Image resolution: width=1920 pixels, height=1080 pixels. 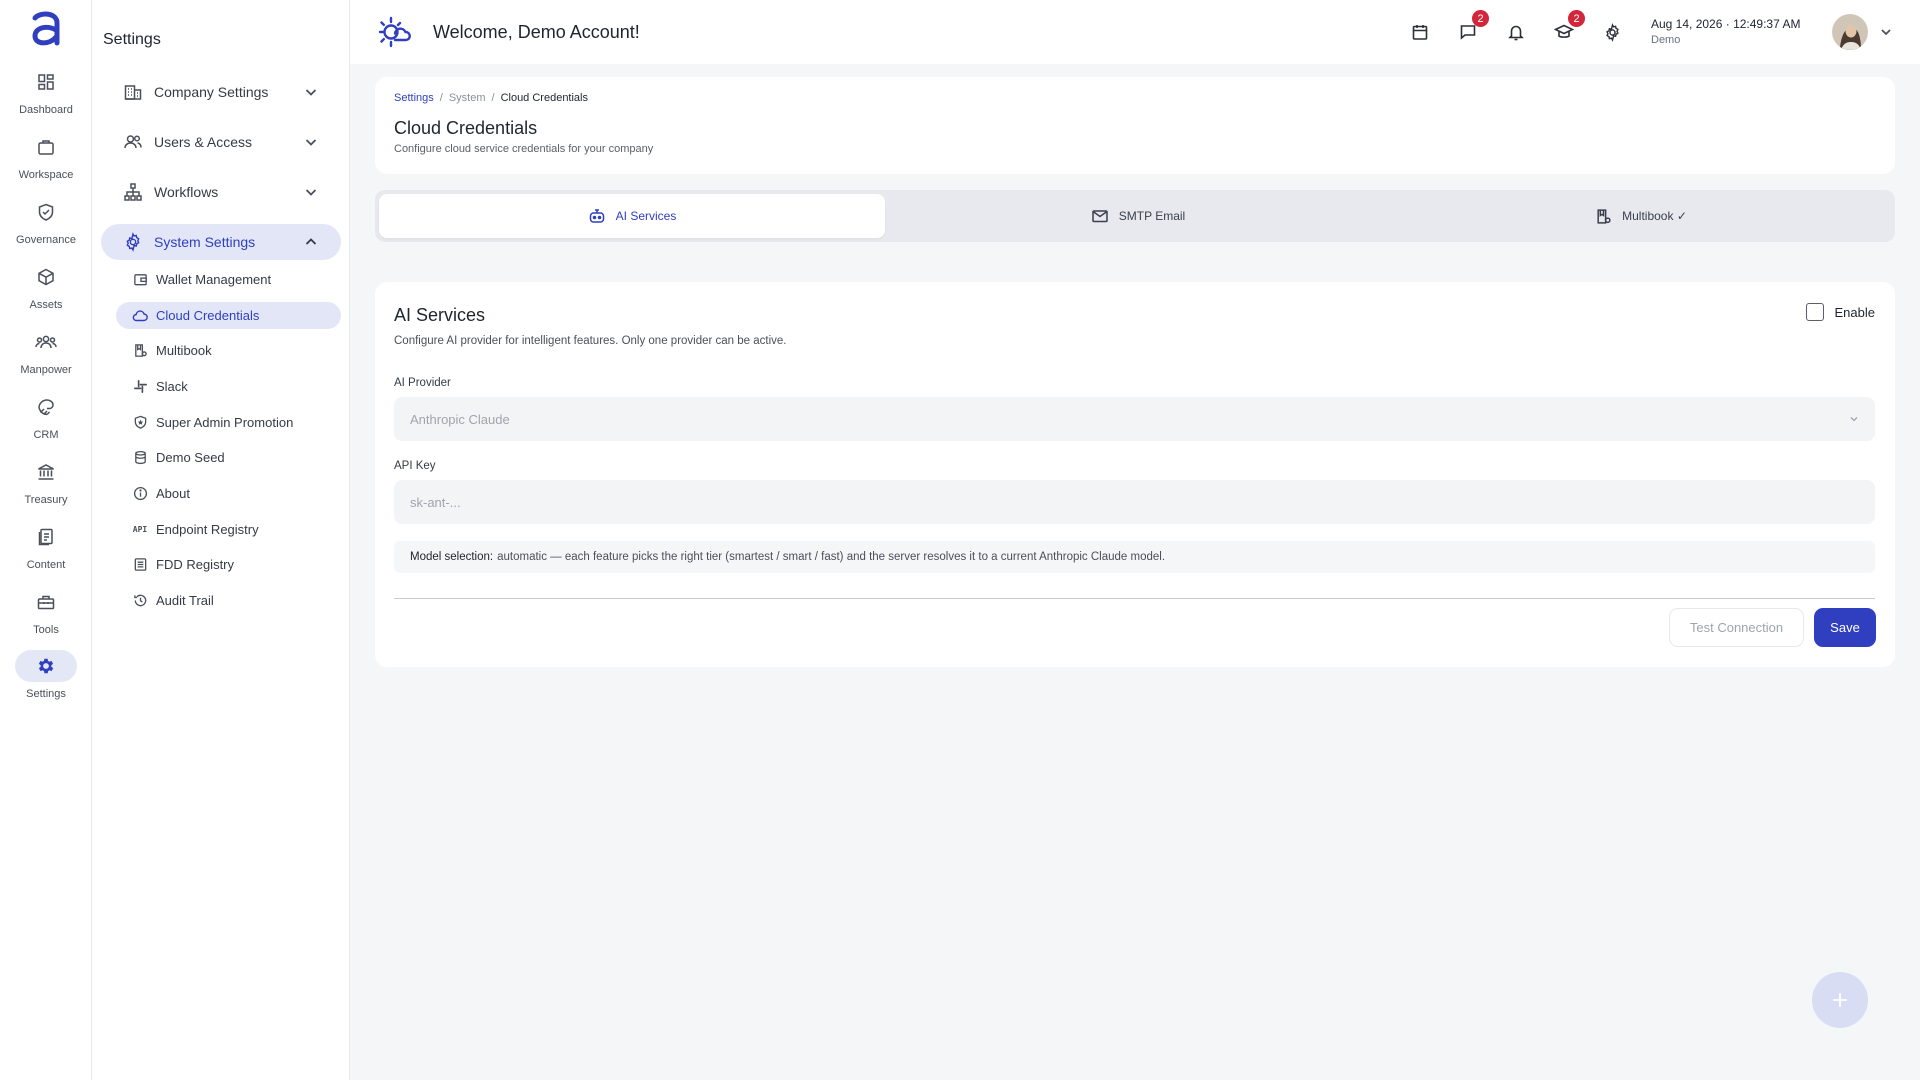 I want to click on save-button: Save, so click(x=1845, y=627).